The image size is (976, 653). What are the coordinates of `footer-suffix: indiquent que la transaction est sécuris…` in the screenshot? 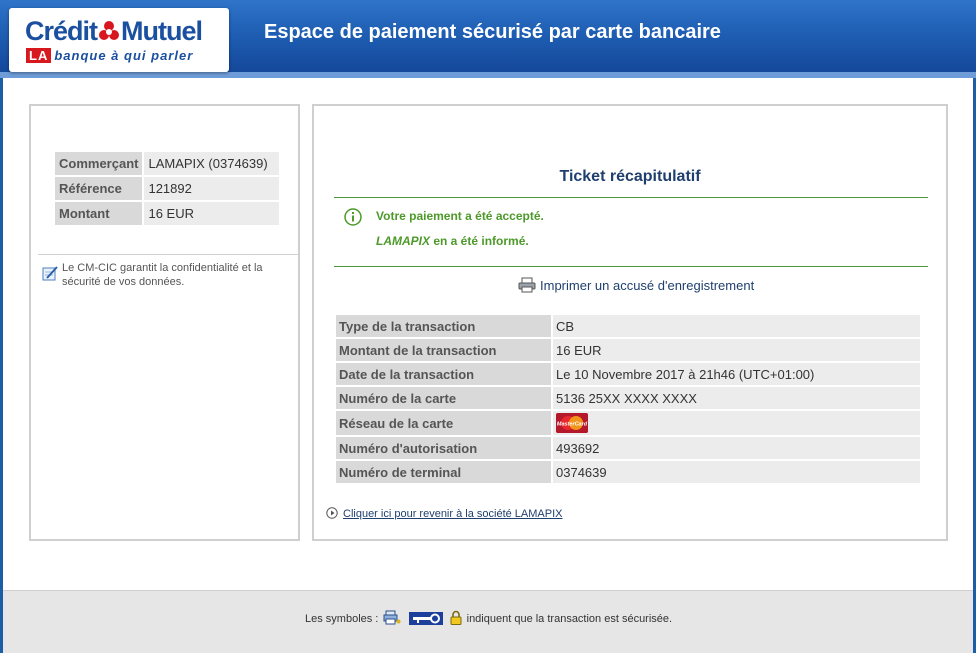 It's located at (569, 619).